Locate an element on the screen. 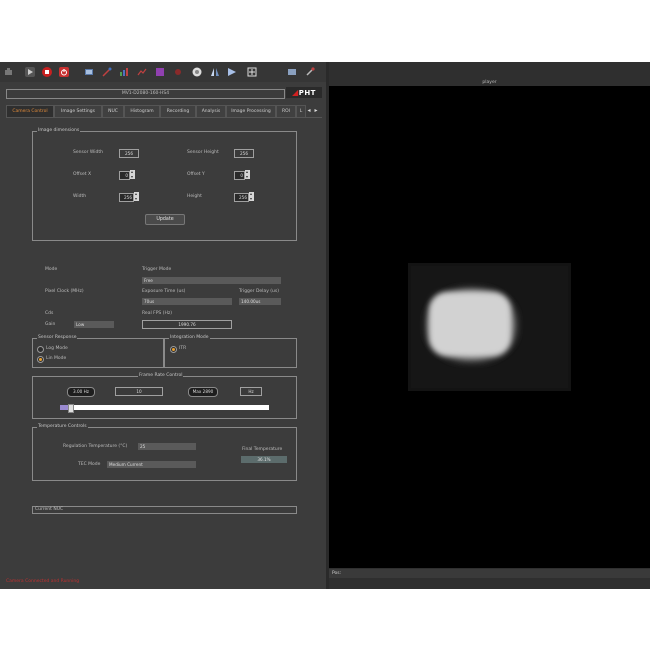 The height and width of the screenshot is (650, 650). frame-rate-slider-track is located at coordinates (164, 407).